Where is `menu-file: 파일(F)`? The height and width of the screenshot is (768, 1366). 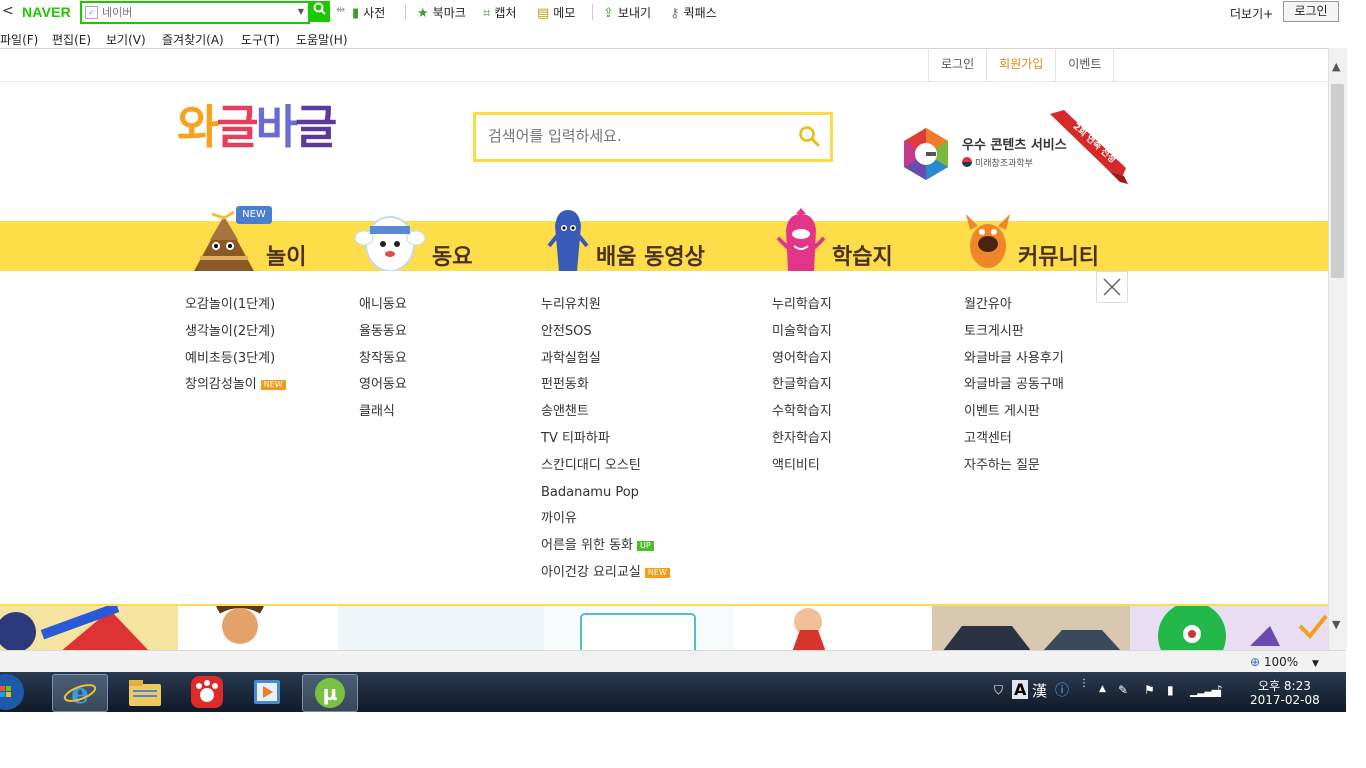
menu-file: 파일(F) is located at coordinates (19, 39).